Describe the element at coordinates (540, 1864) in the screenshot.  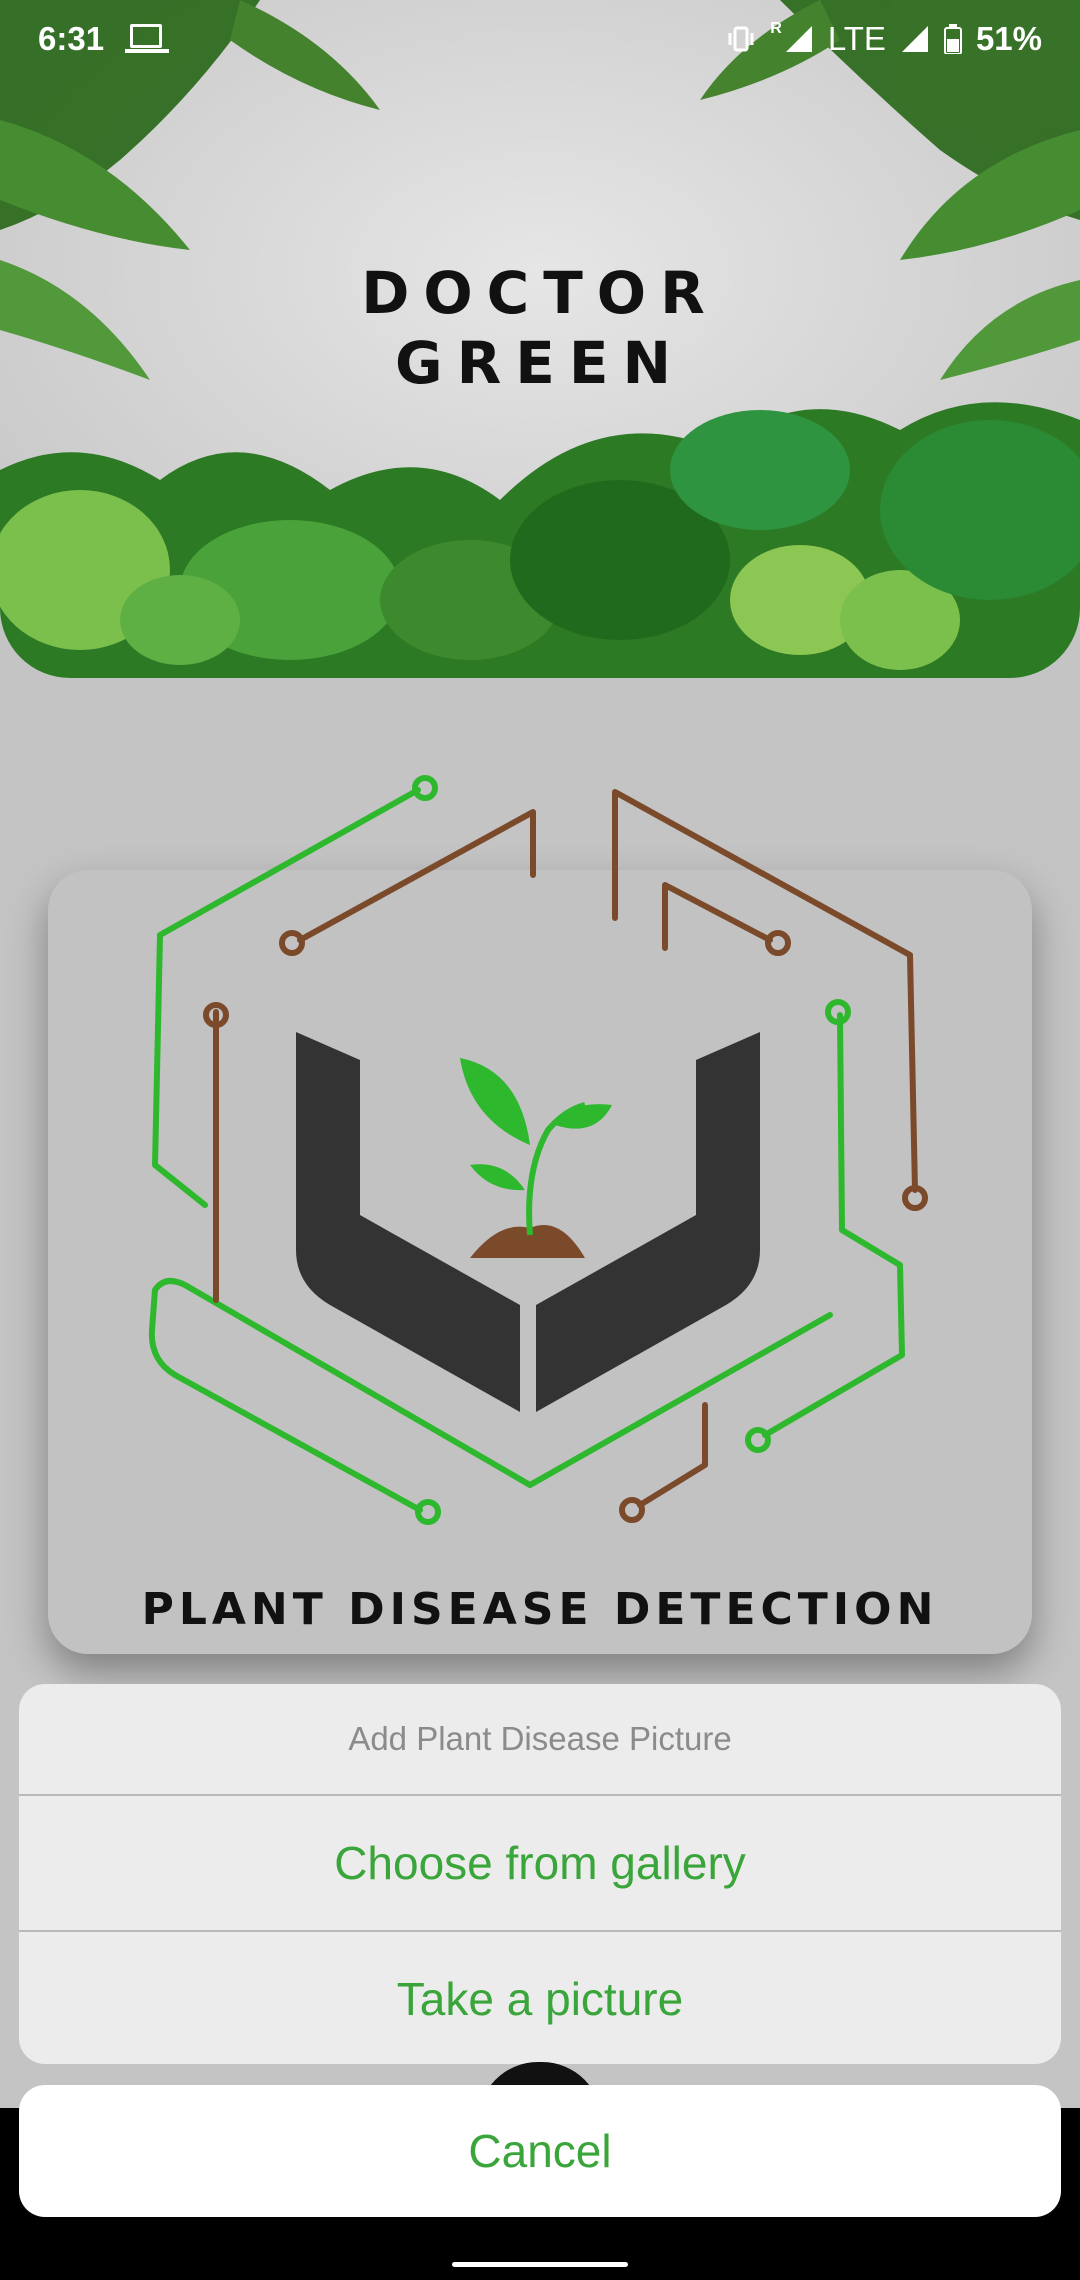
I see `choose-from-gallery-button: Choose from gallery` at that location.